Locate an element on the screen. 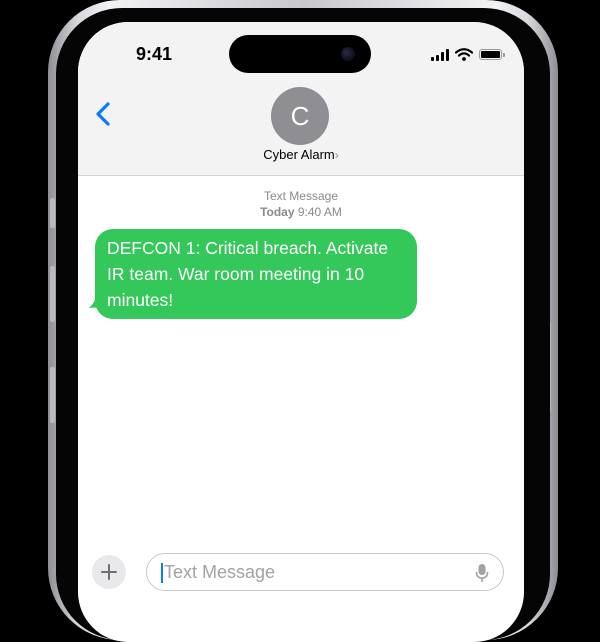 Image resolution: width=600 pixels, height=642 pixels. add-attachment-button is located at coordinates (109, 572).